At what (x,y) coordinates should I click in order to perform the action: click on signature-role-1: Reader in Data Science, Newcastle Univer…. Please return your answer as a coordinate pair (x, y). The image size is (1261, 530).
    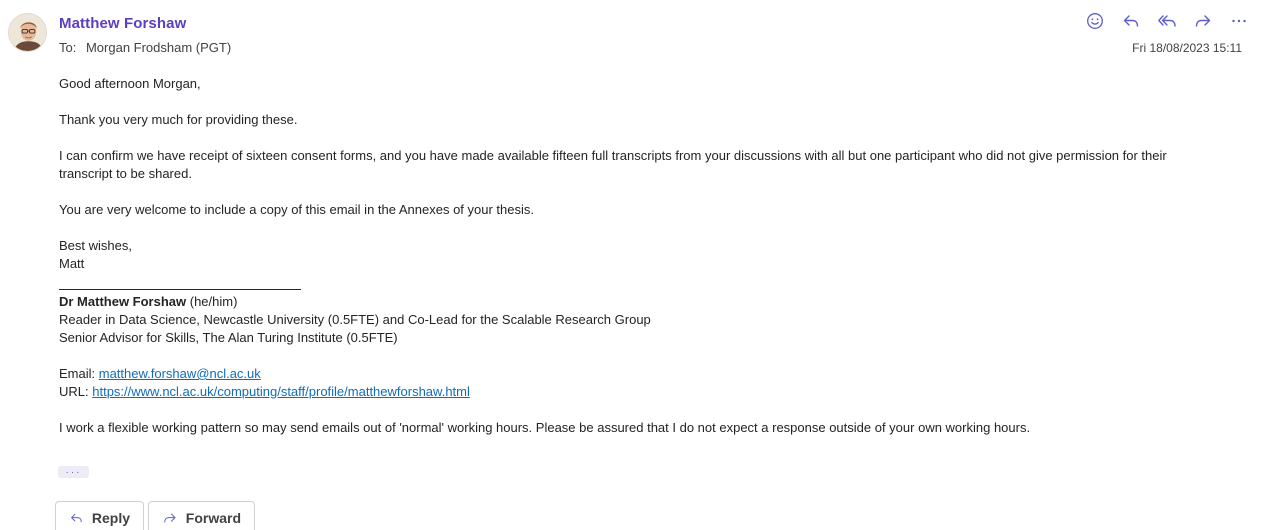
    Looking at the image, I should click on (355, 319).